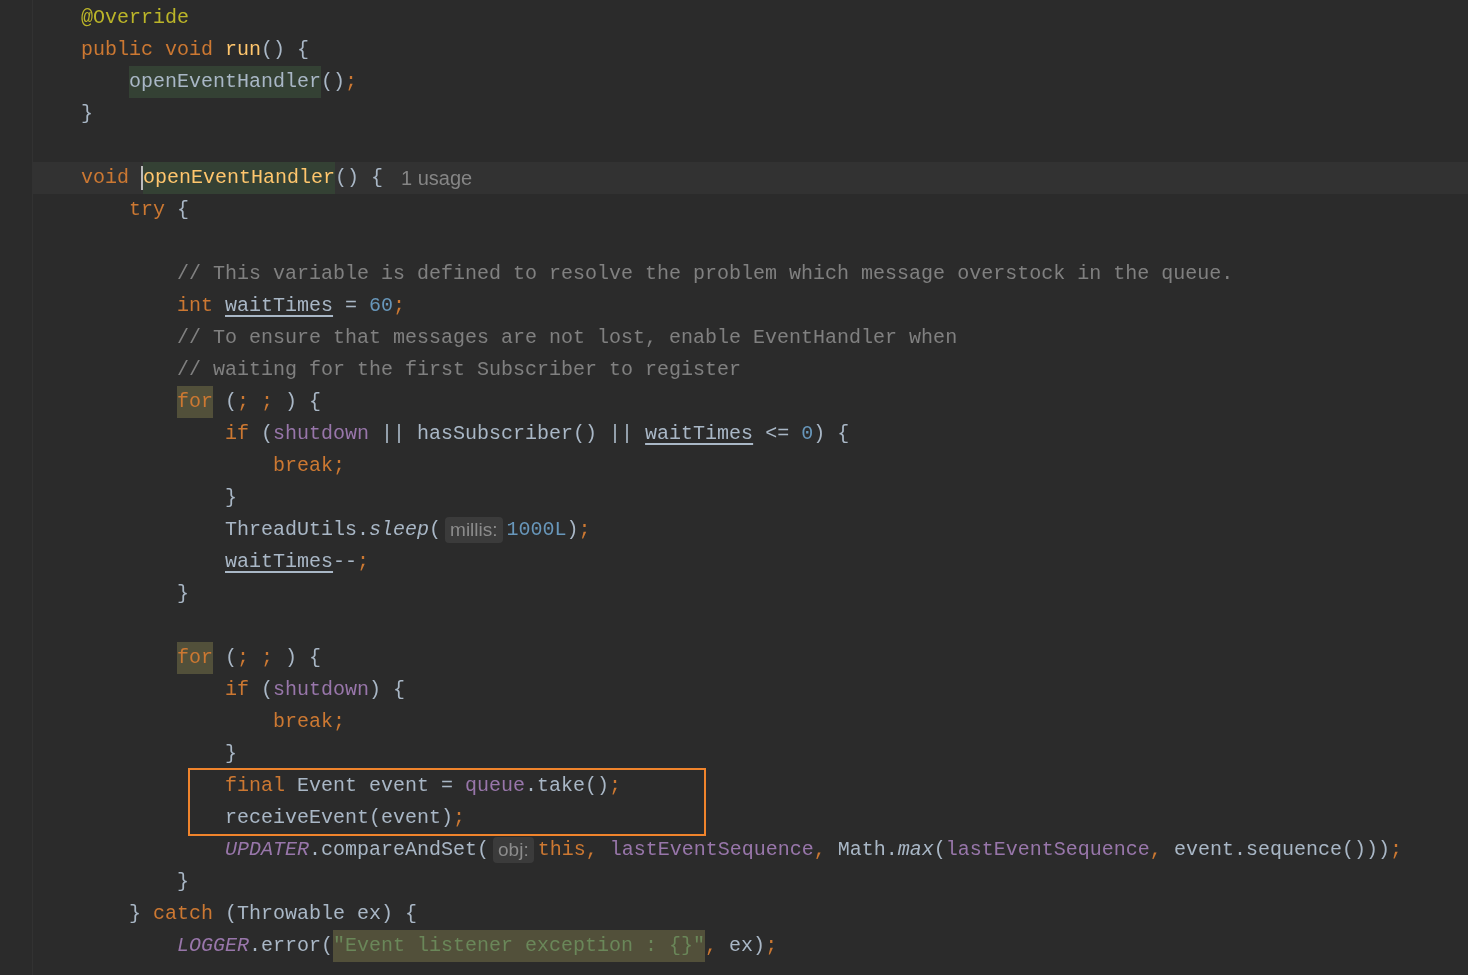 This screenshot has width=1468, height=975. What do you see at coordinates (297, 562) in the screenshot?
I see `code-line: waitTimes--;` at bounding box center [297, 562].